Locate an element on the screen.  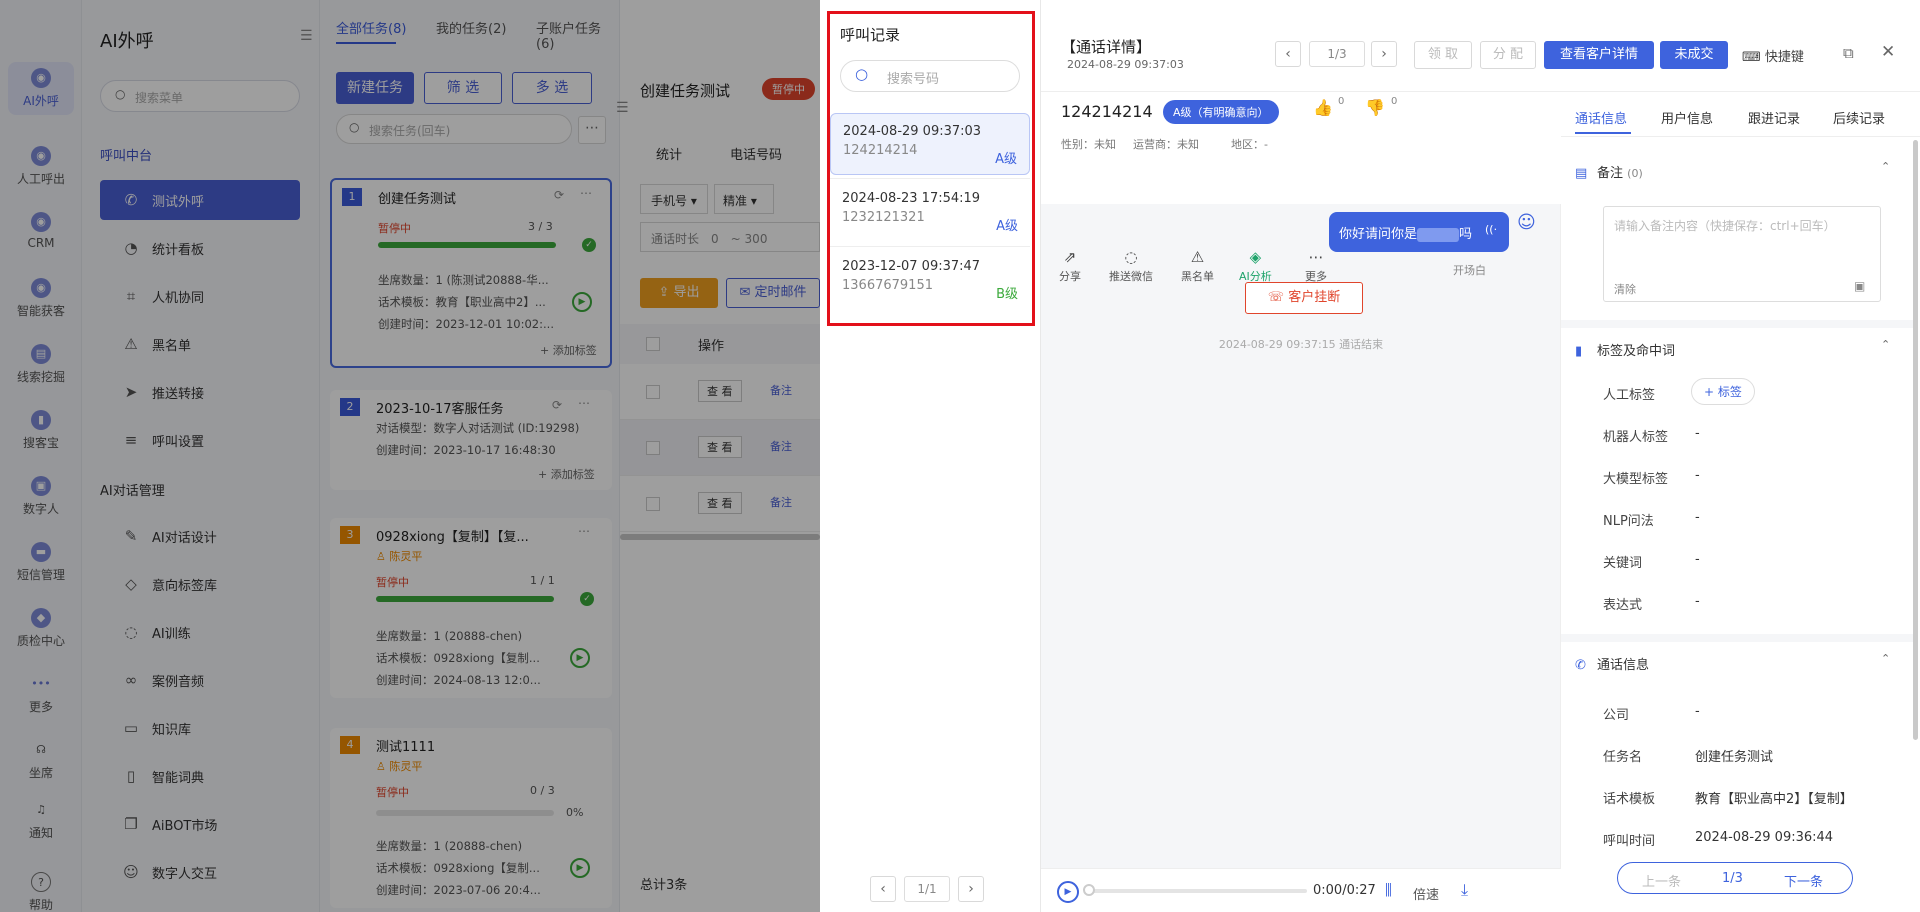
assign-button: 分 配 is located at coordinates (1508, 55).